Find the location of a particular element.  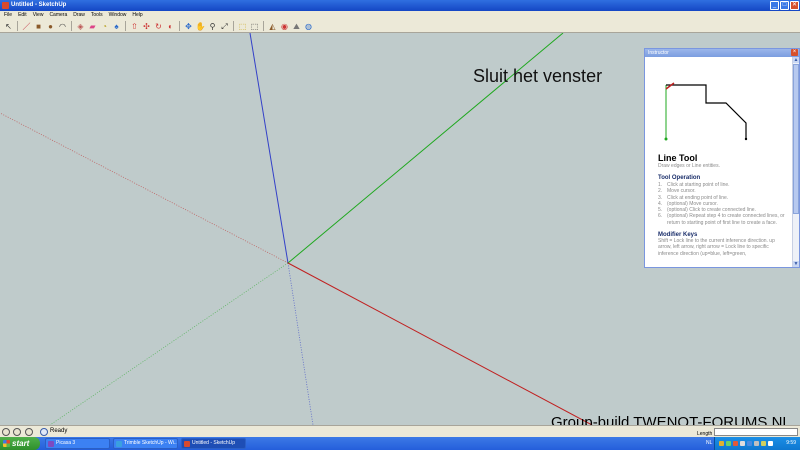

zoom-extents-icon: ⤢ is located at coordinates (224, 26).